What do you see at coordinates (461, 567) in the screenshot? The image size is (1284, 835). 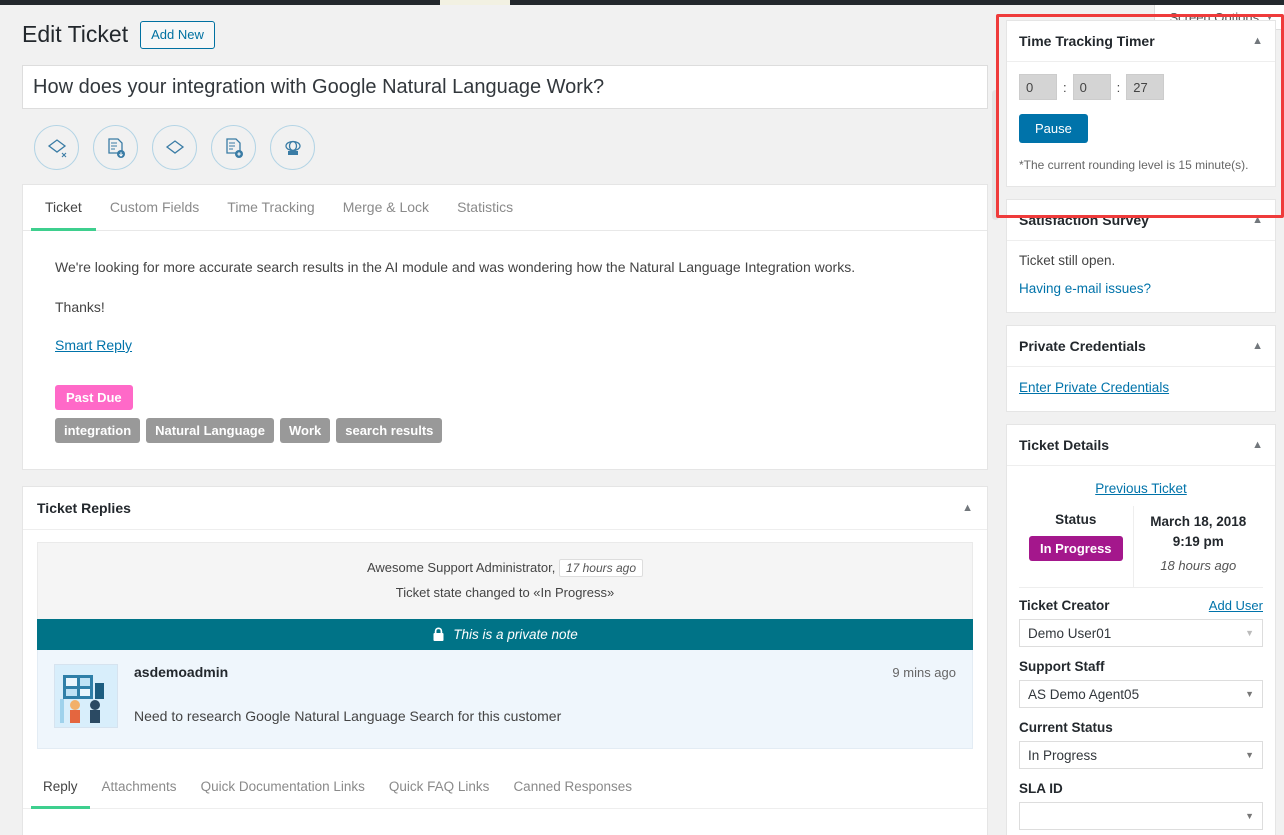 I see `state-change-author: Awesome Support Administrator,` at bounding box center [461, 567].